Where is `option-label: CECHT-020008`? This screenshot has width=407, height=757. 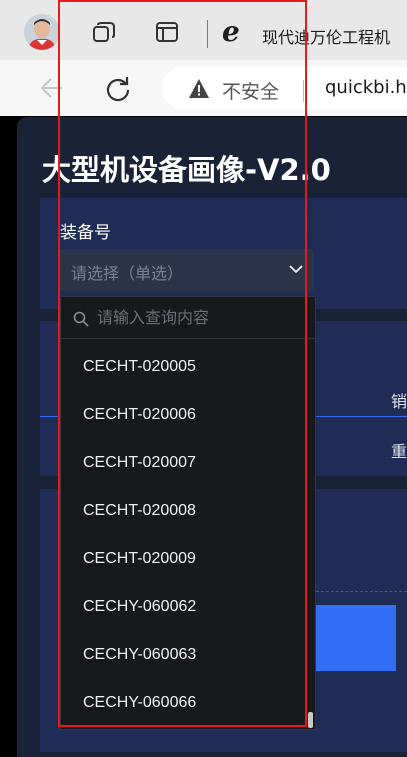
option-label: CECHT-020008 is located at coordinates (139, 510).